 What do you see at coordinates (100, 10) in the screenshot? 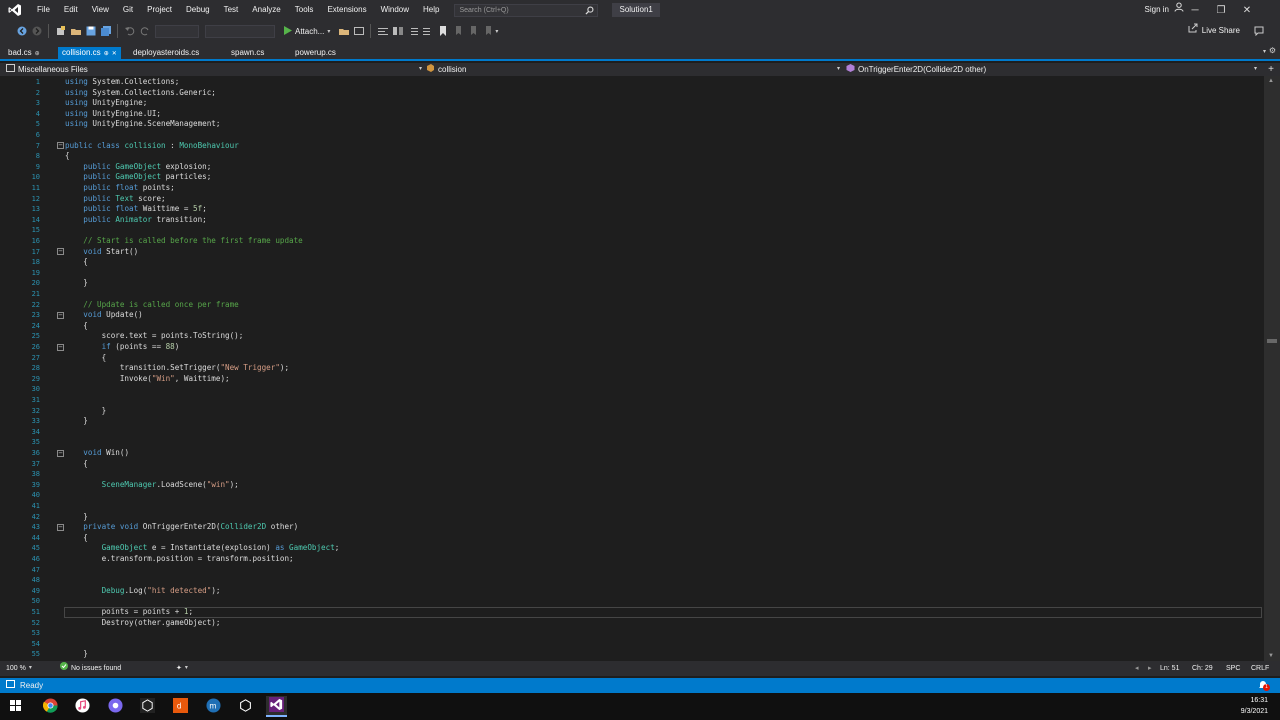
I see `menu-view: View` at bounding box center [100, 10].